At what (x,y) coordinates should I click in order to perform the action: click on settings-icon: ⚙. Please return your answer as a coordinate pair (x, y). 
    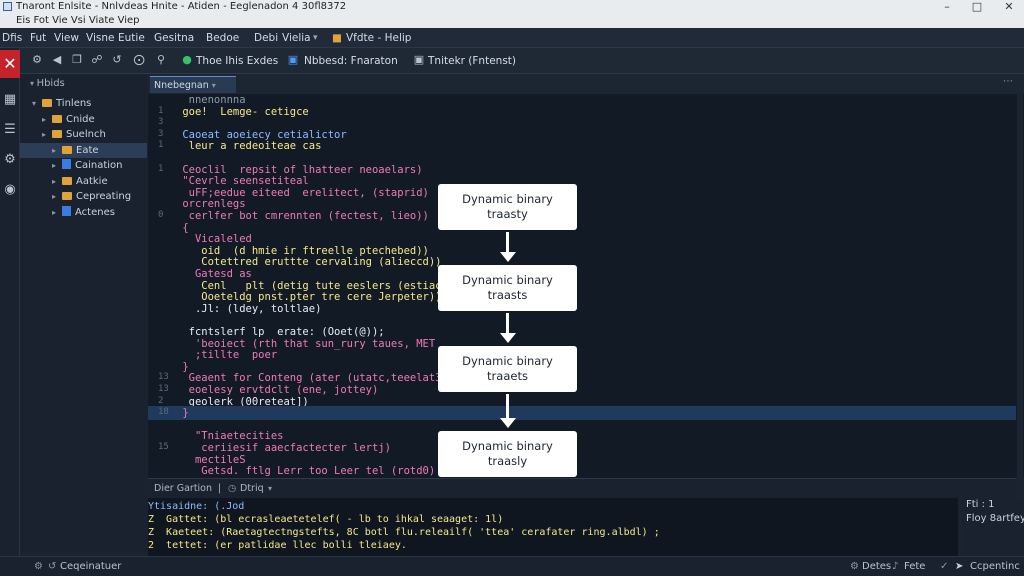
    Looking at the image, I should click on (37, 60).